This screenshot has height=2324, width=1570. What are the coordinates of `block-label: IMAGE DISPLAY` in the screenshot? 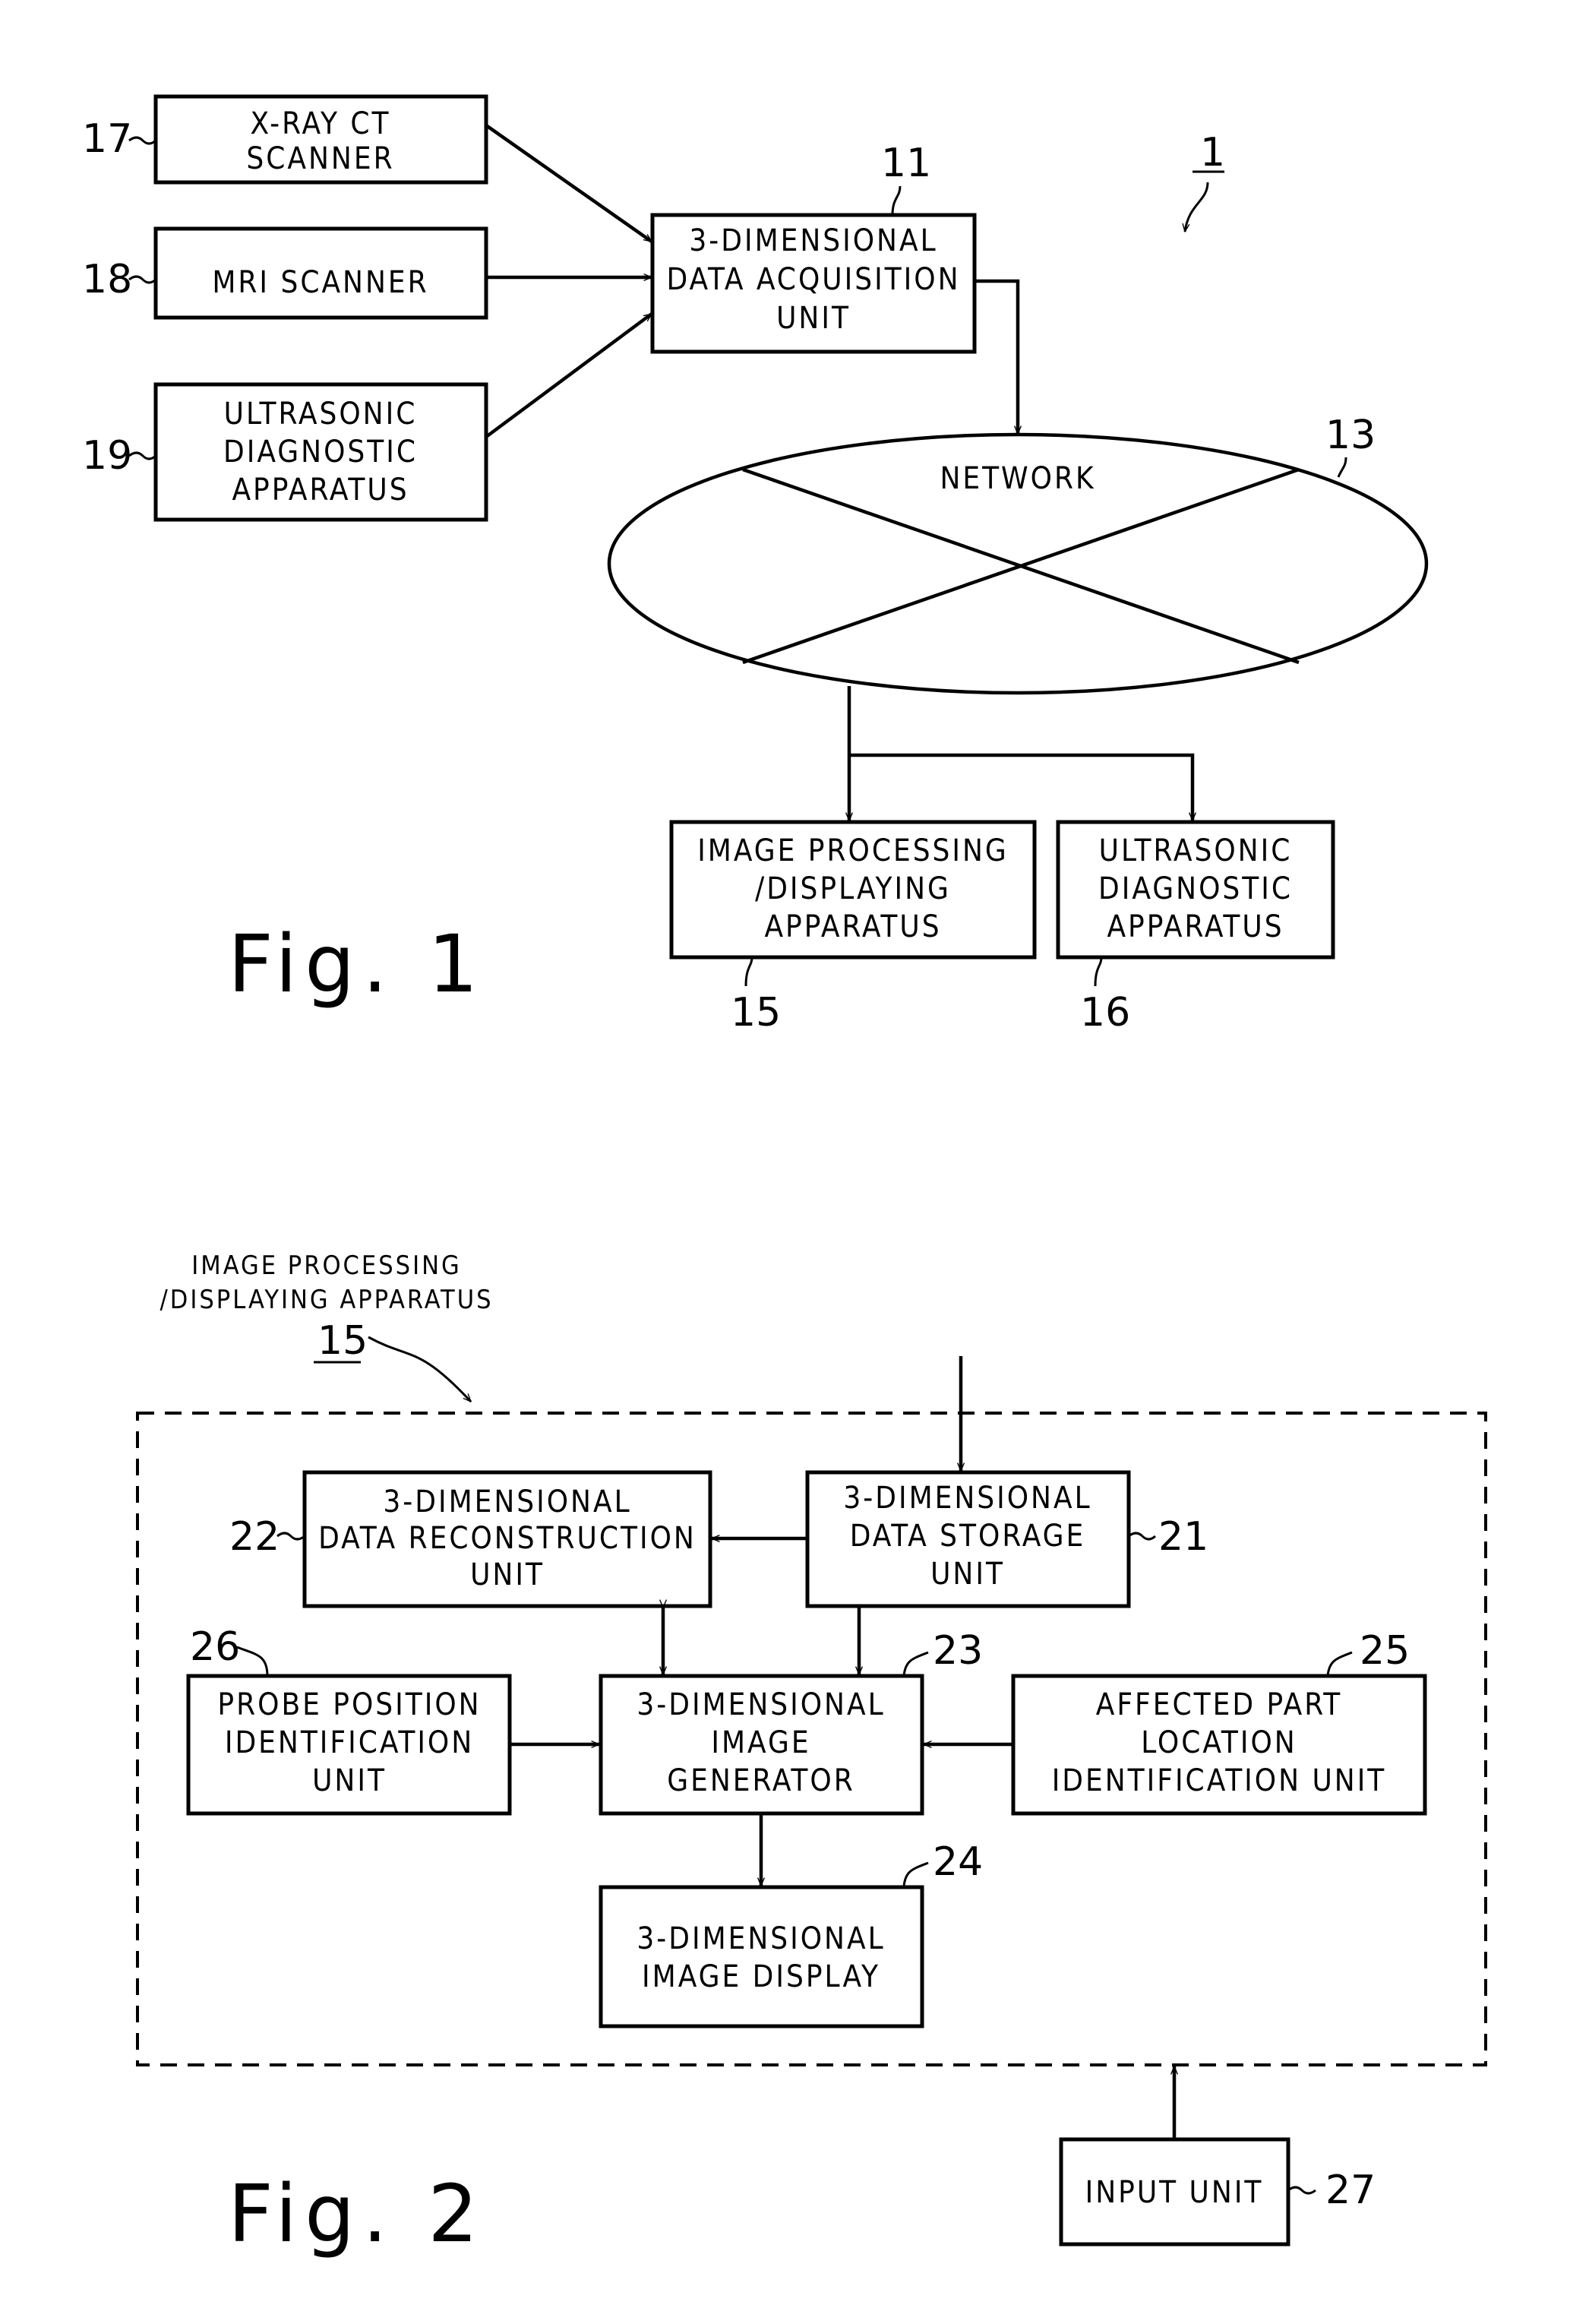 It's located at (761, 1976).